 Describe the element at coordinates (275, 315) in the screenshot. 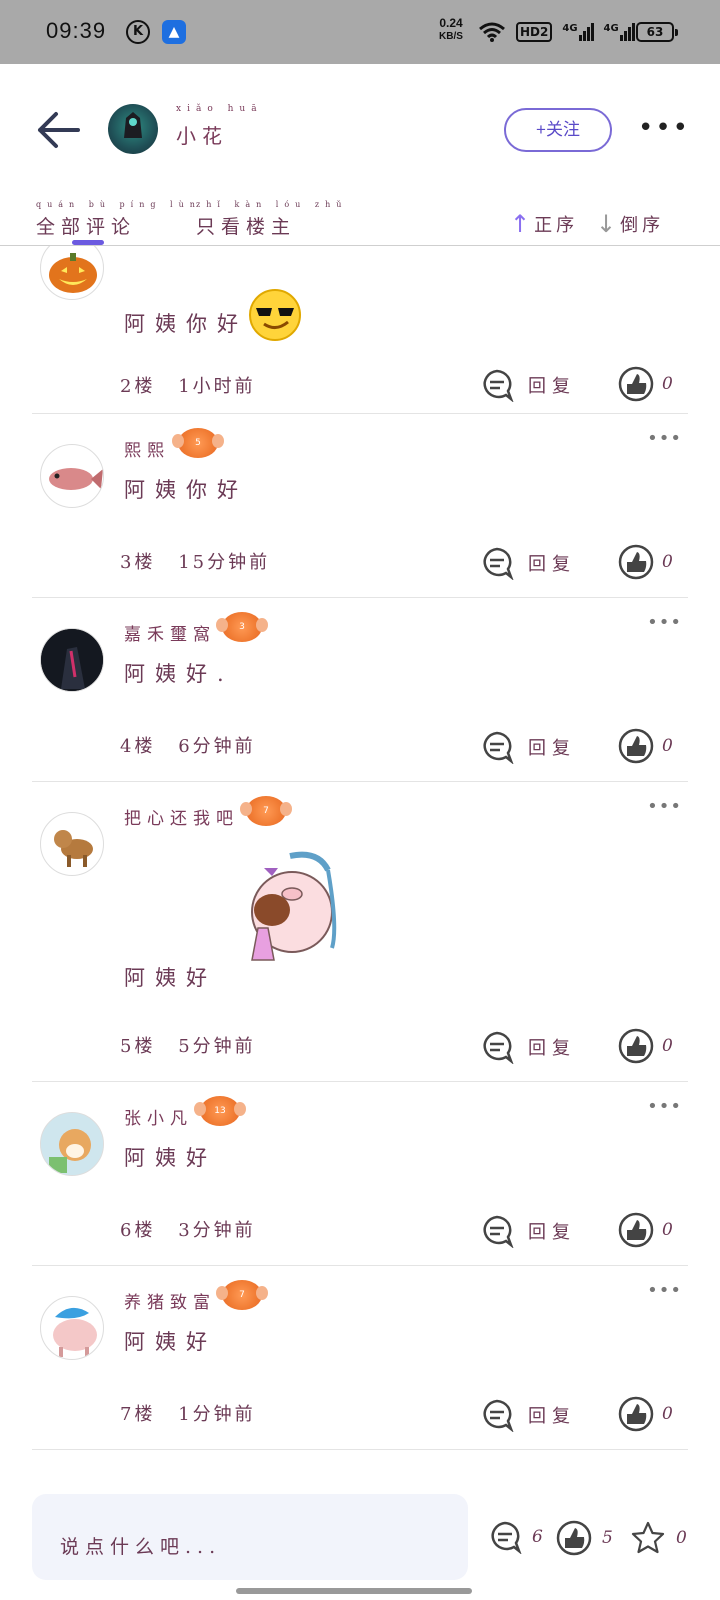

I see `sunglasses-emoji-icon` at that location.